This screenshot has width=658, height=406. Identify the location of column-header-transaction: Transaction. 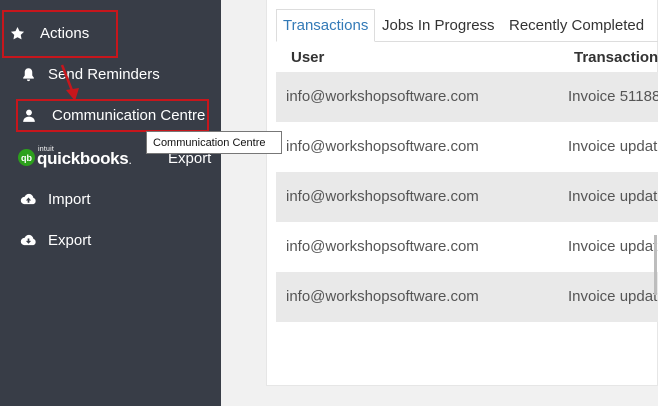
(616, 57).